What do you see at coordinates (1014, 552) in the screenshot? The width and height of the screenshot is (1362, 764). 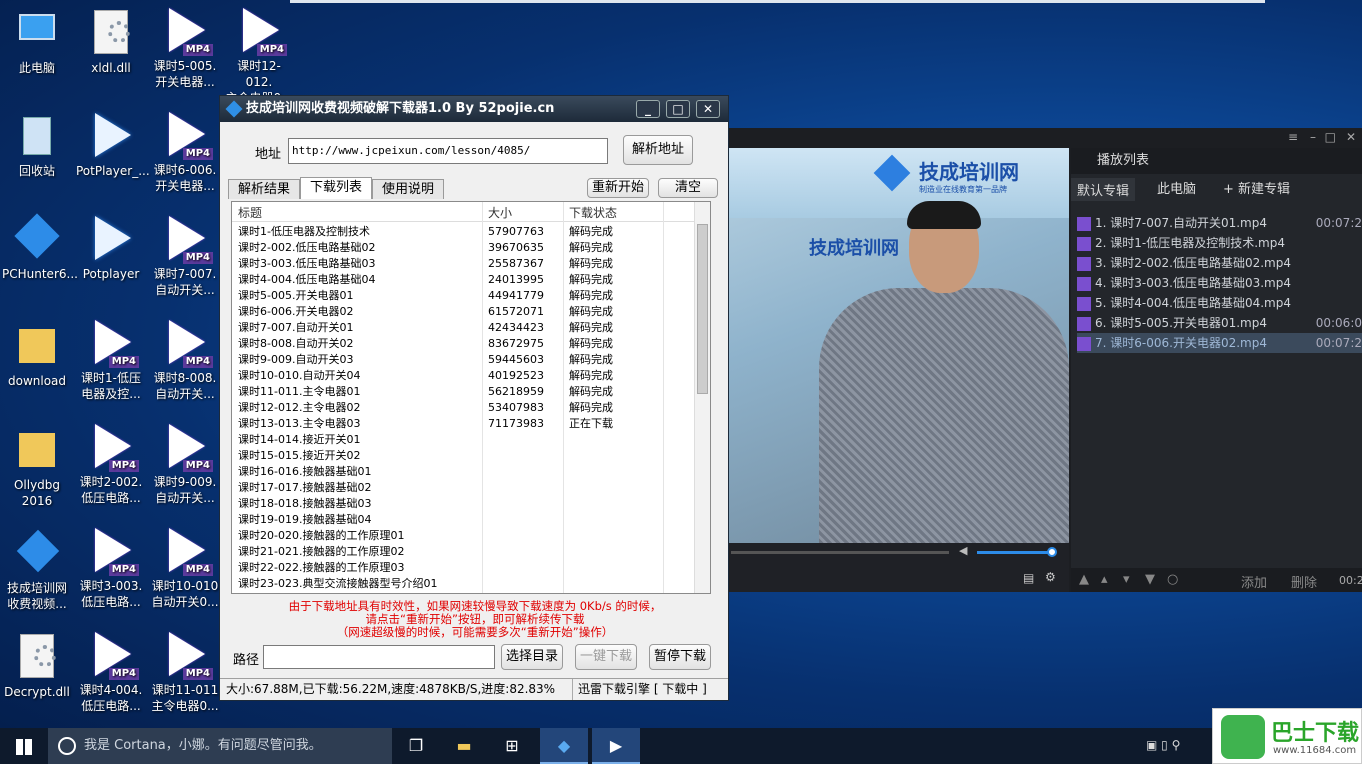 I see `volume-slider` at bounding box center [1014, 552].